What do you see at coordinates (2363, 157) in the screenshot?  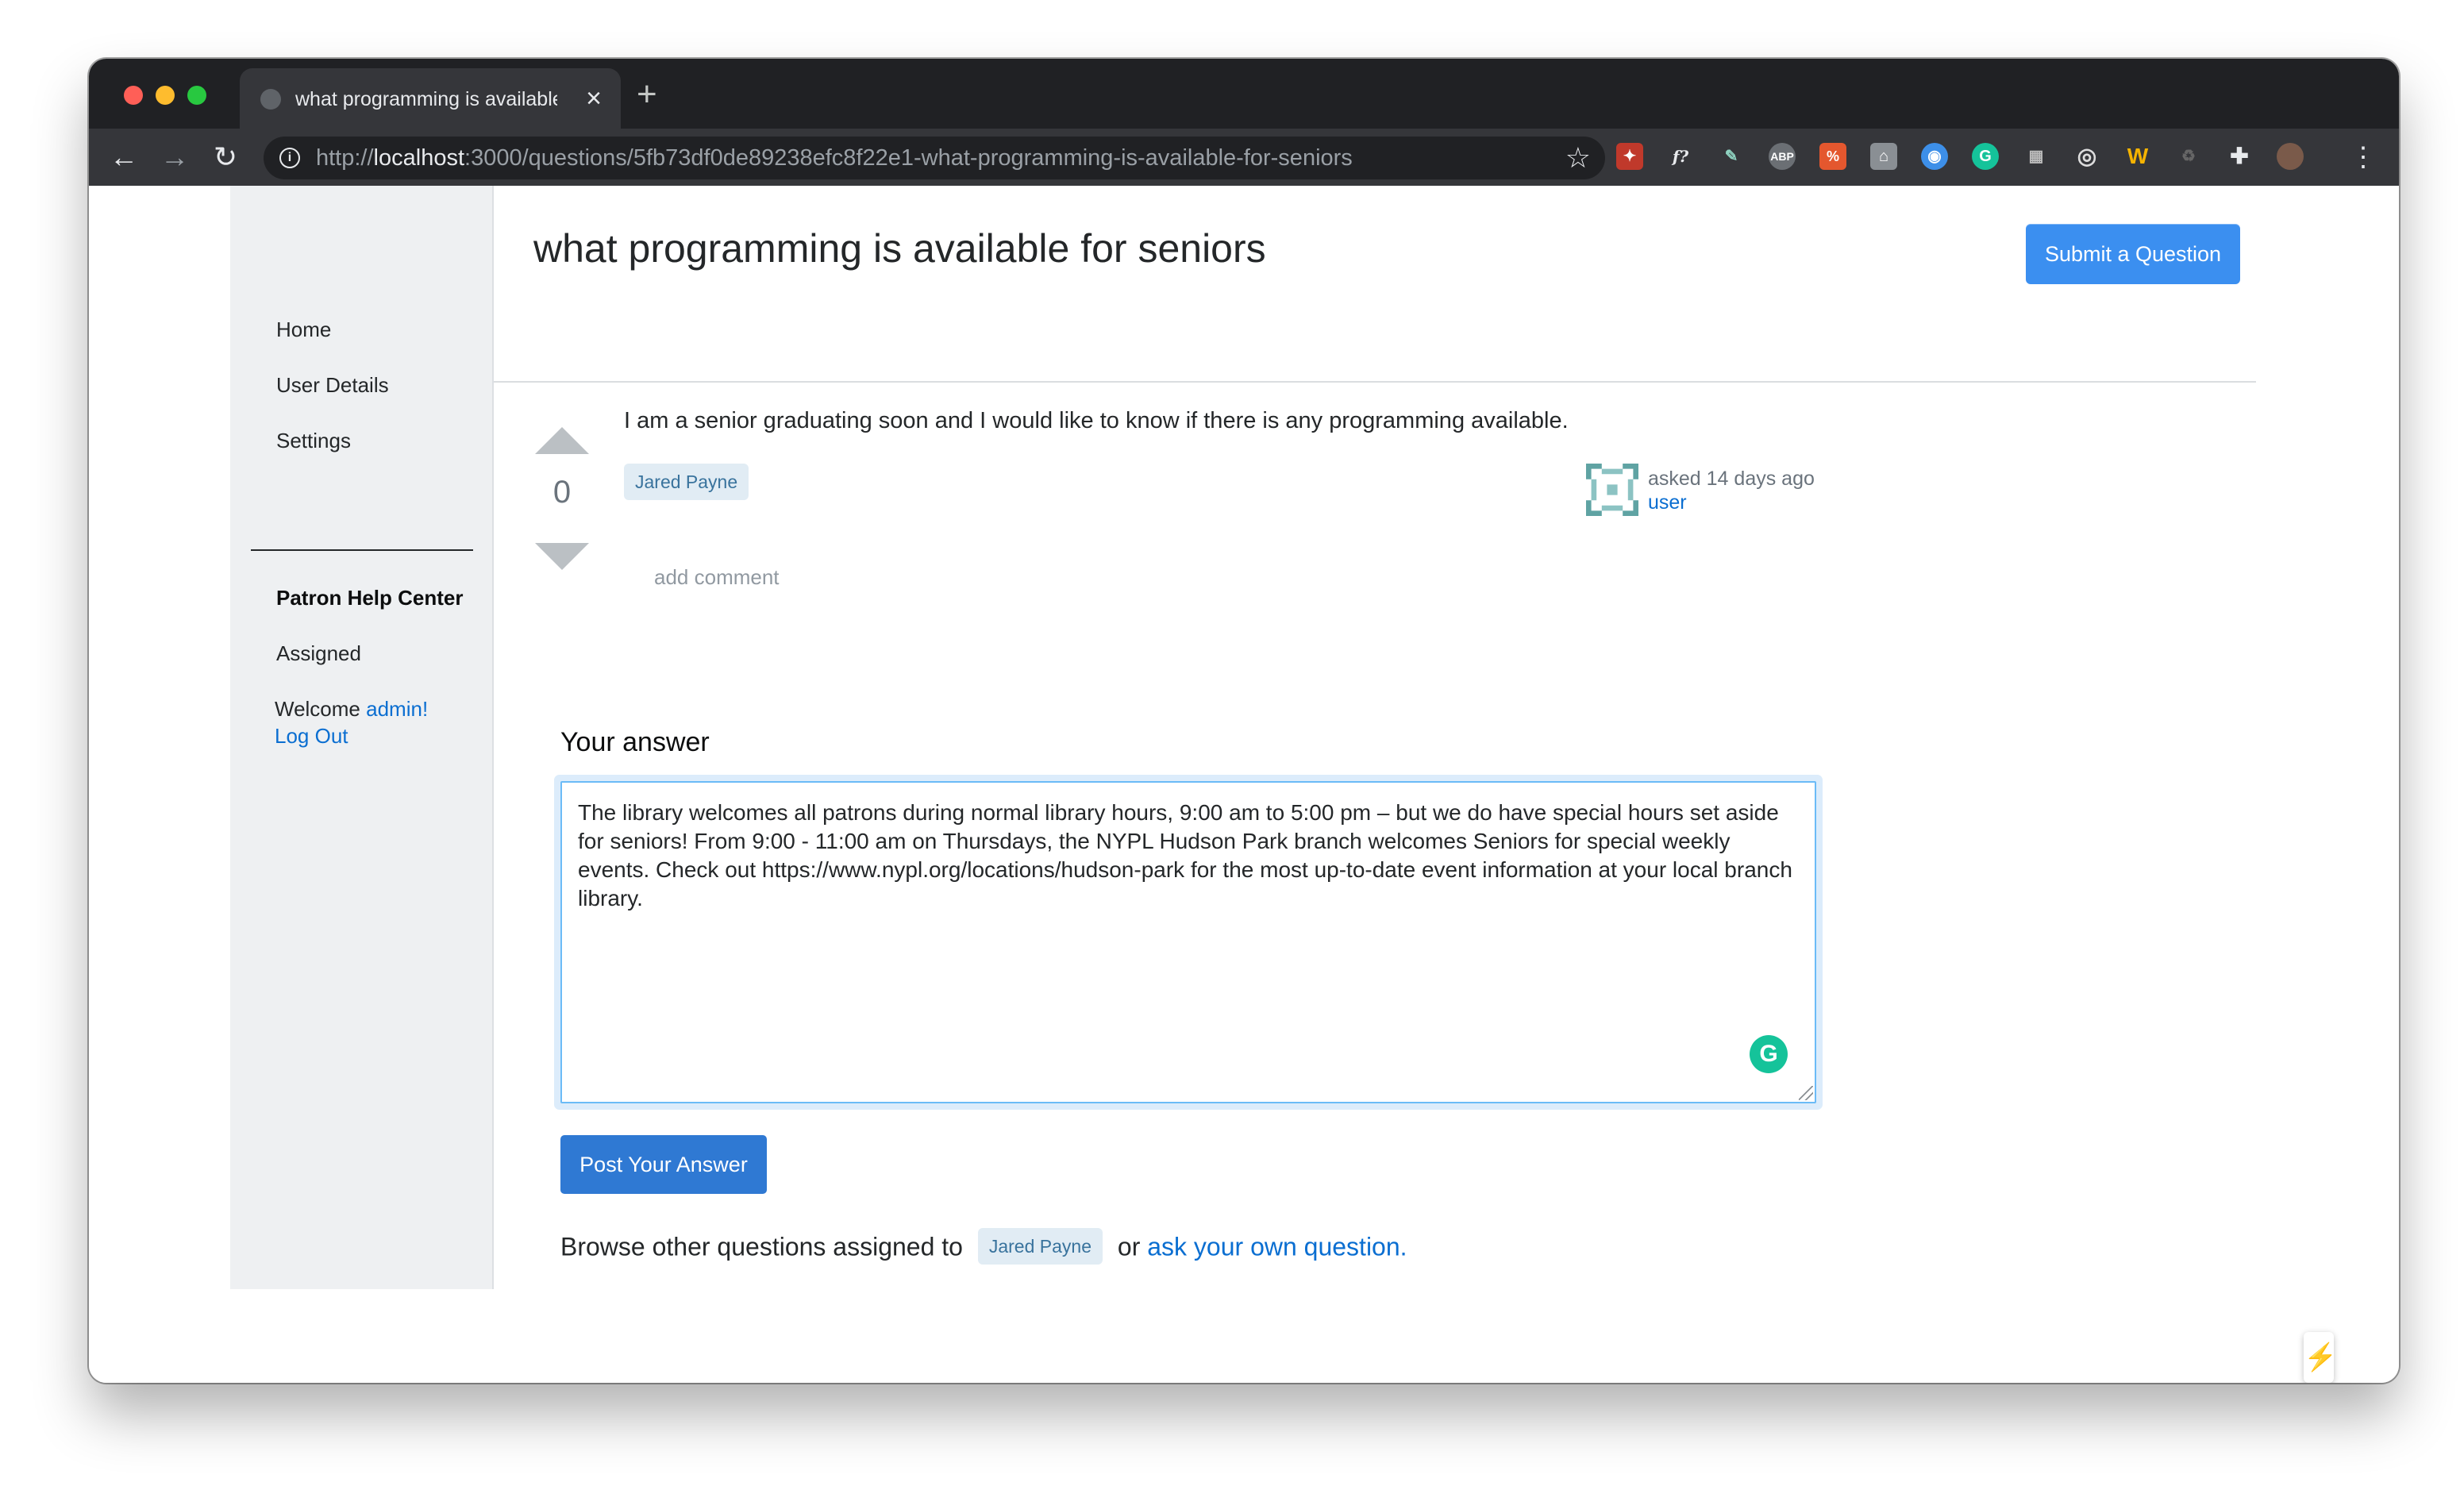 I see `browser-menu-icon: ⋮` at bounding box center [2363, 157].